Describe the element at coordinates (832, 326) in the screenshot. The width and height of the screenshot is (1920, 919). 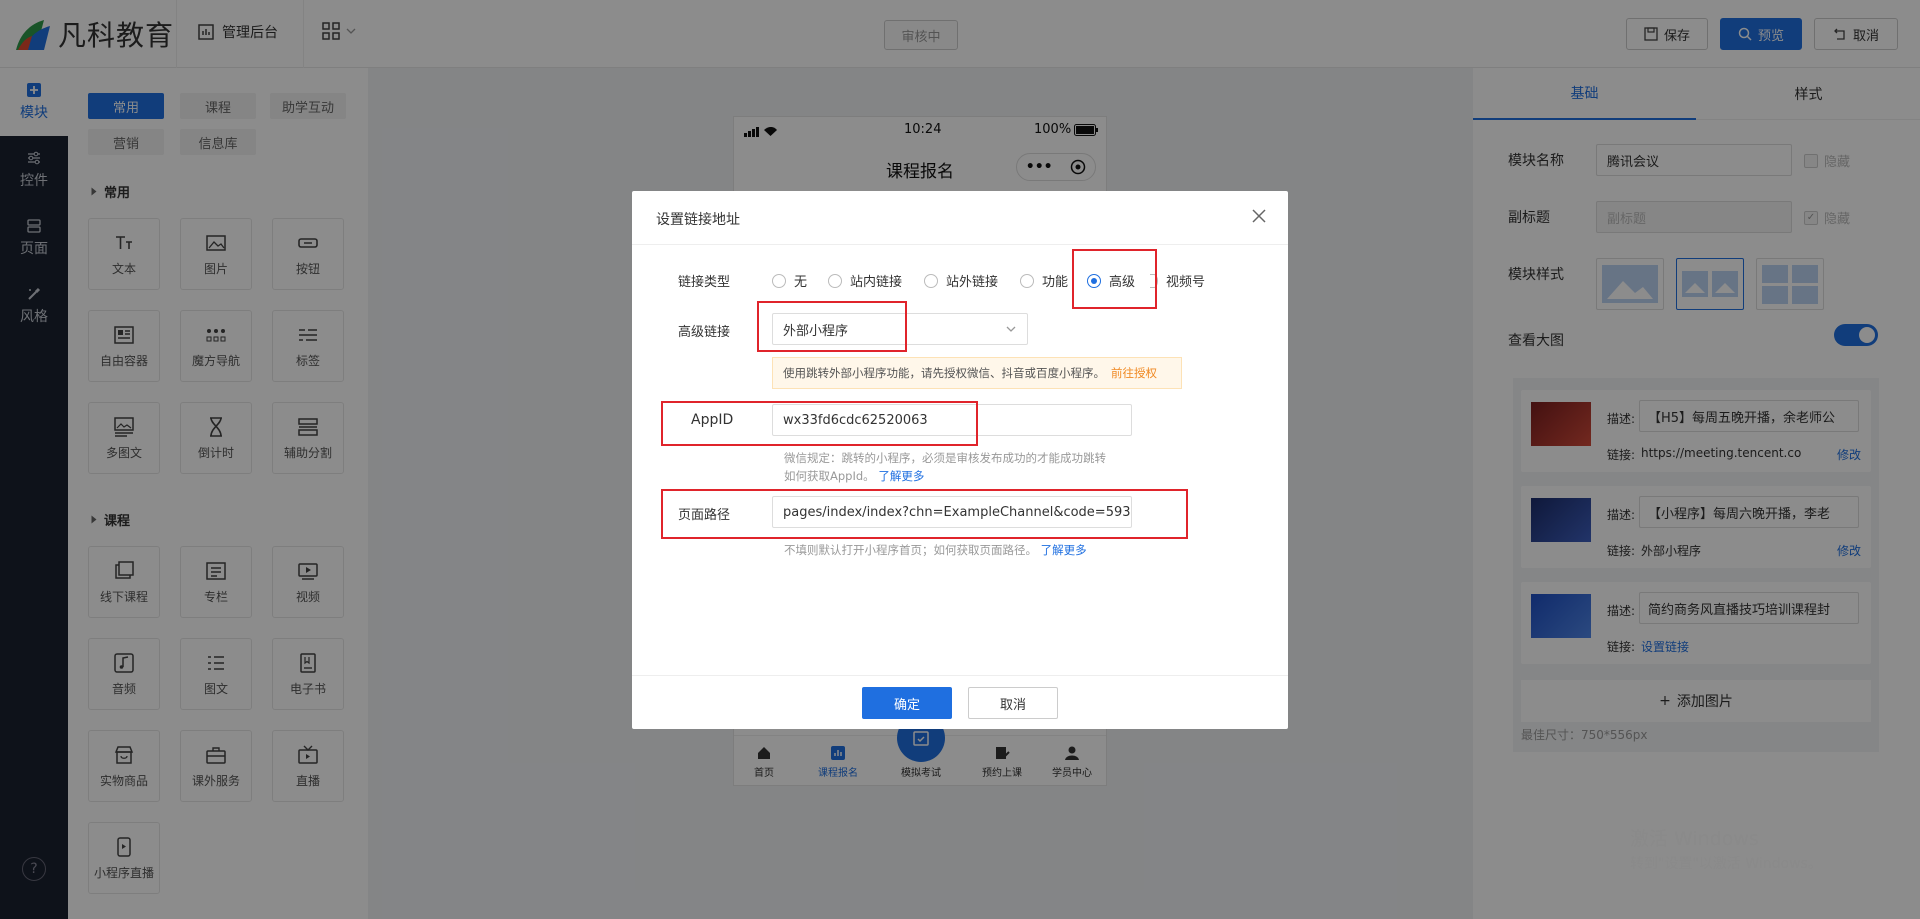
I see `annotation-box-advanced-link` at that location.